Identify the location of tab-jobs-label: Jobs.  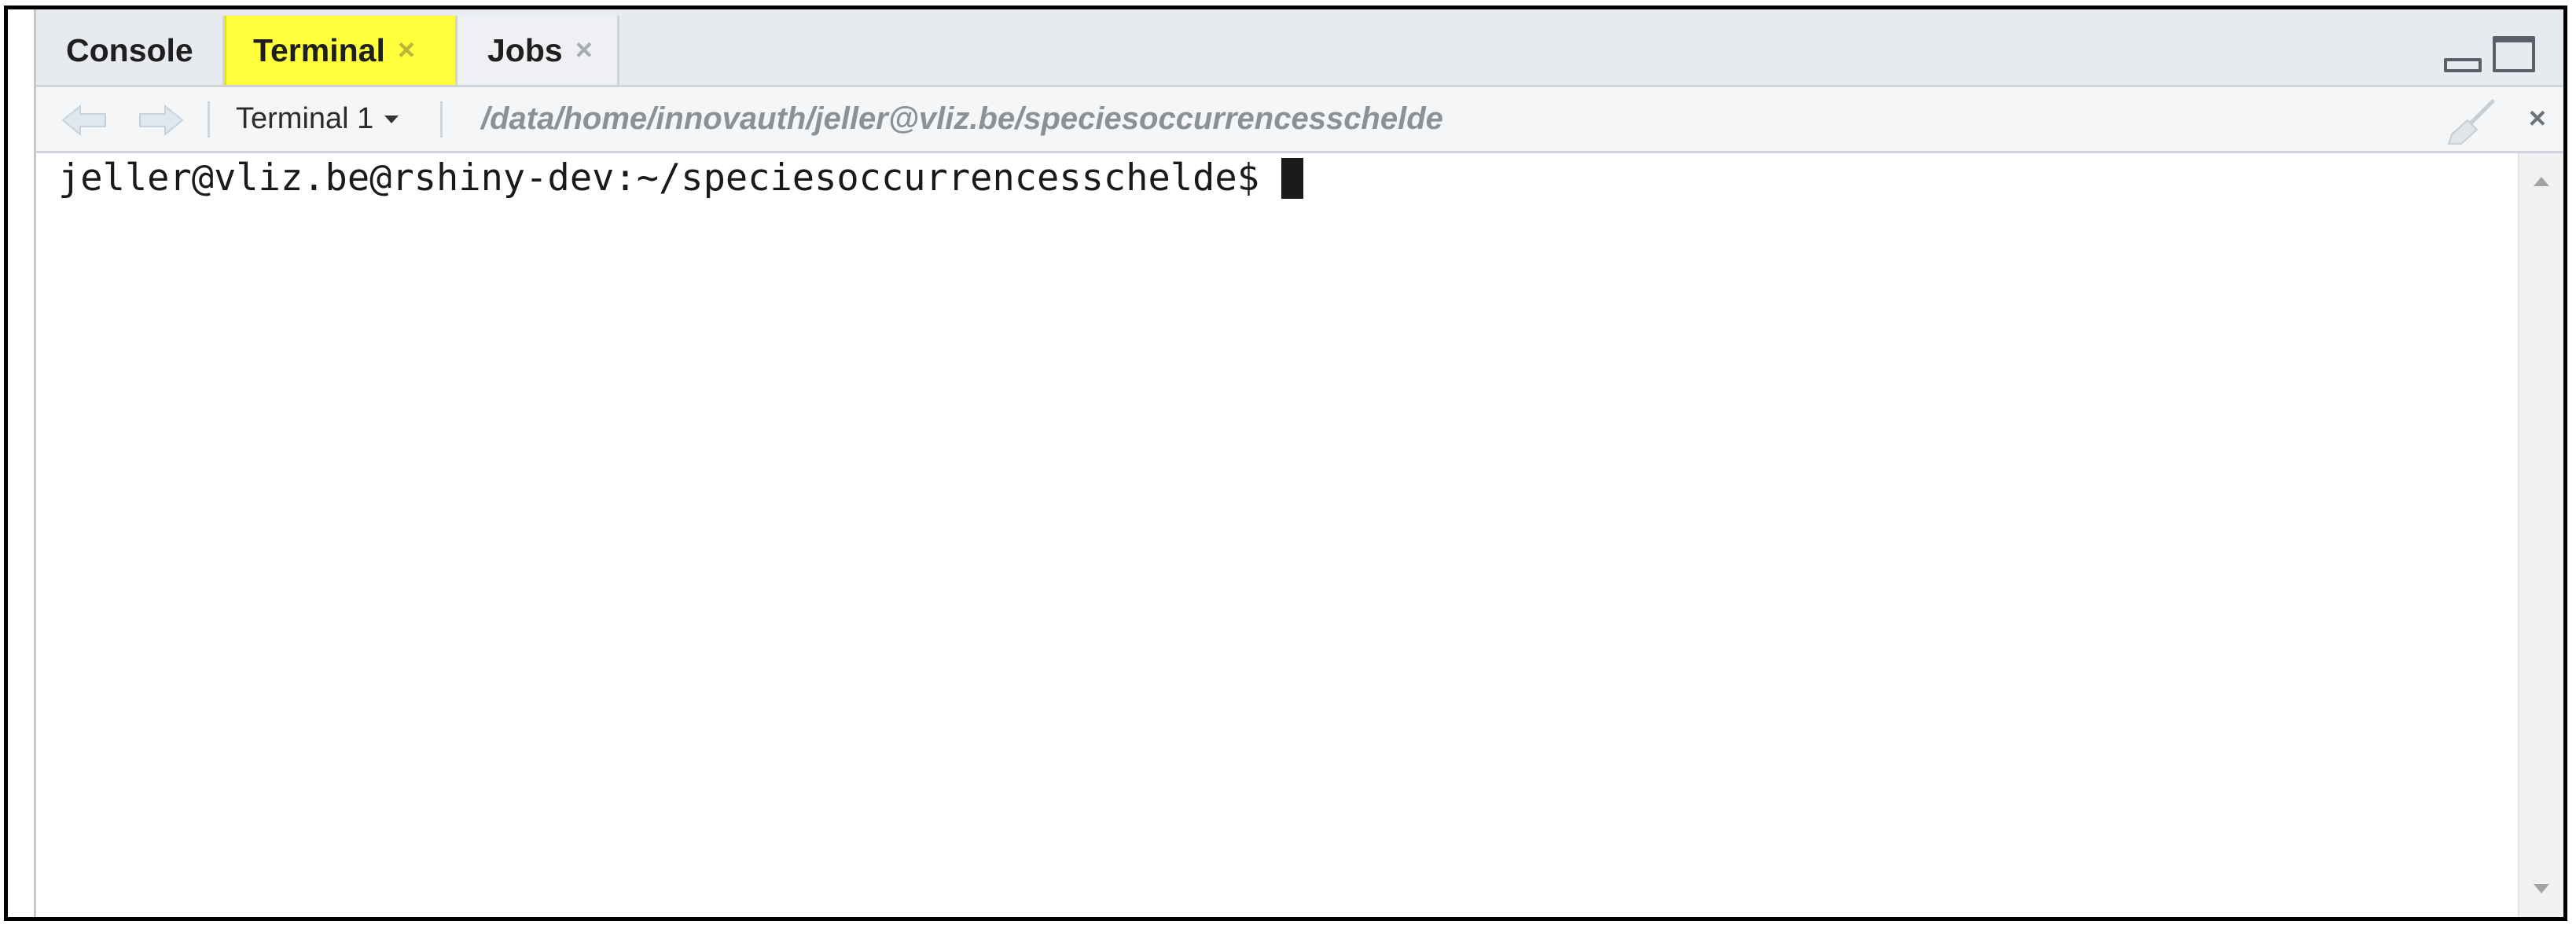
(525, 49).